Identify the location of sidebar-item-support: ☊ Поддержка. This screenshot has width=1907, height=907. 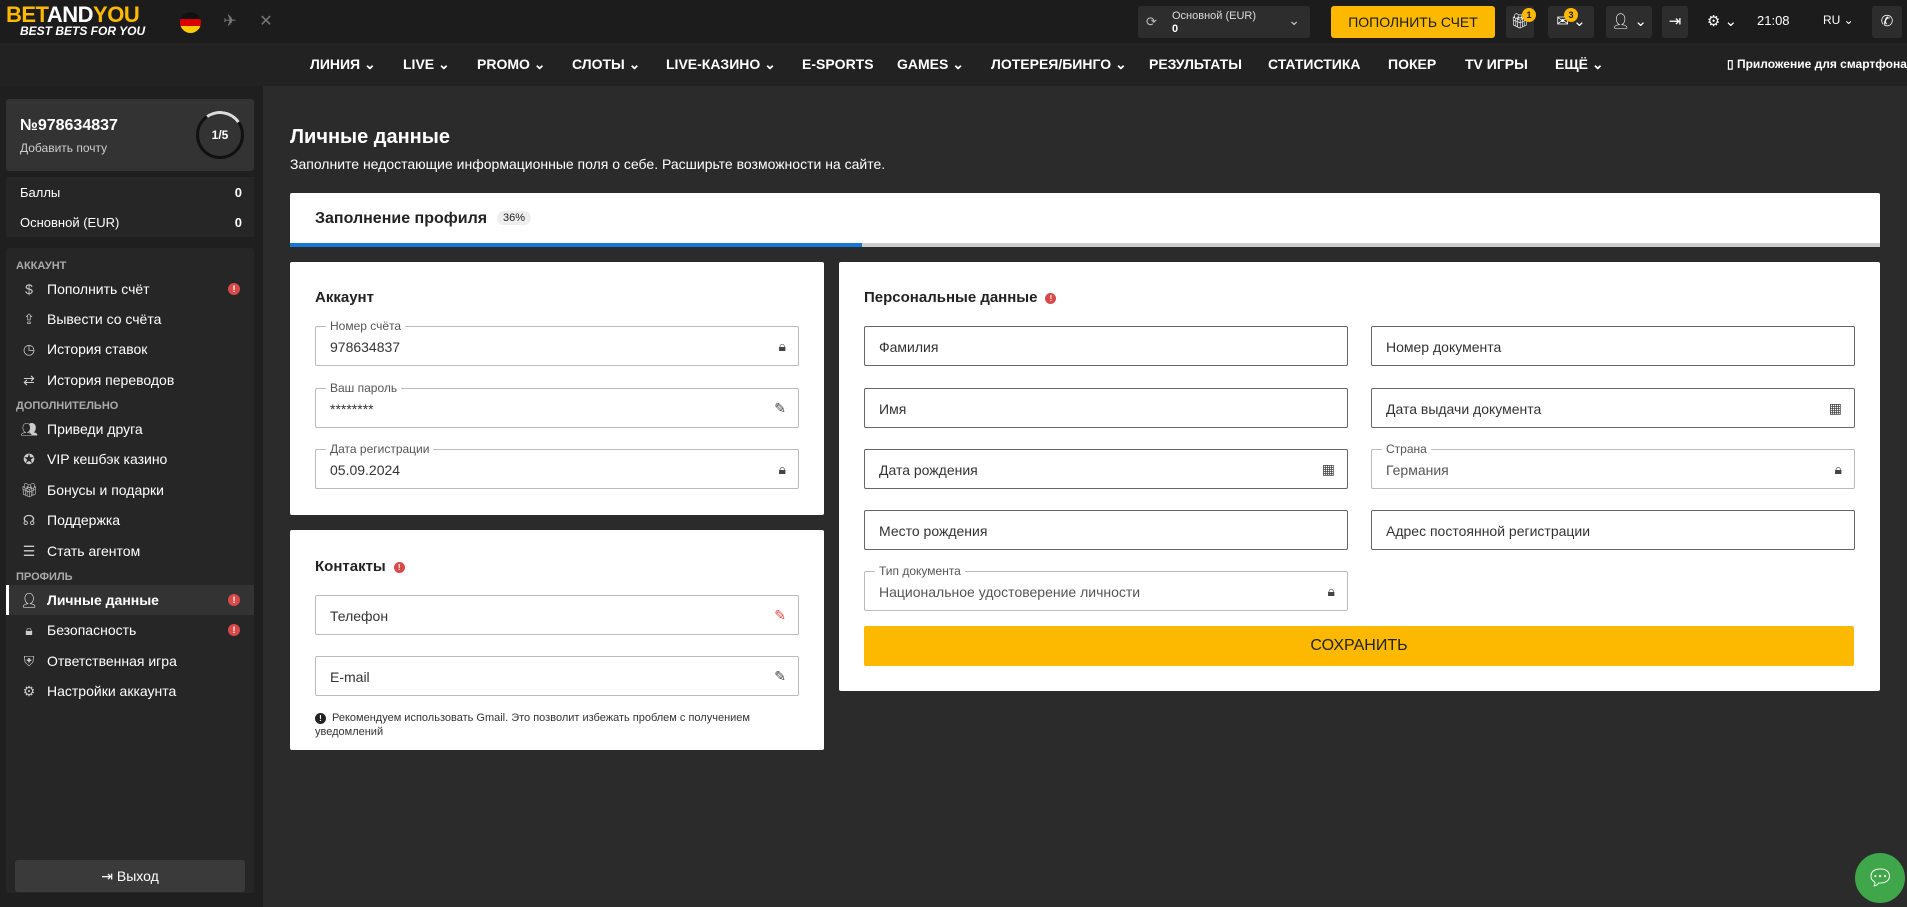
(130, 520).